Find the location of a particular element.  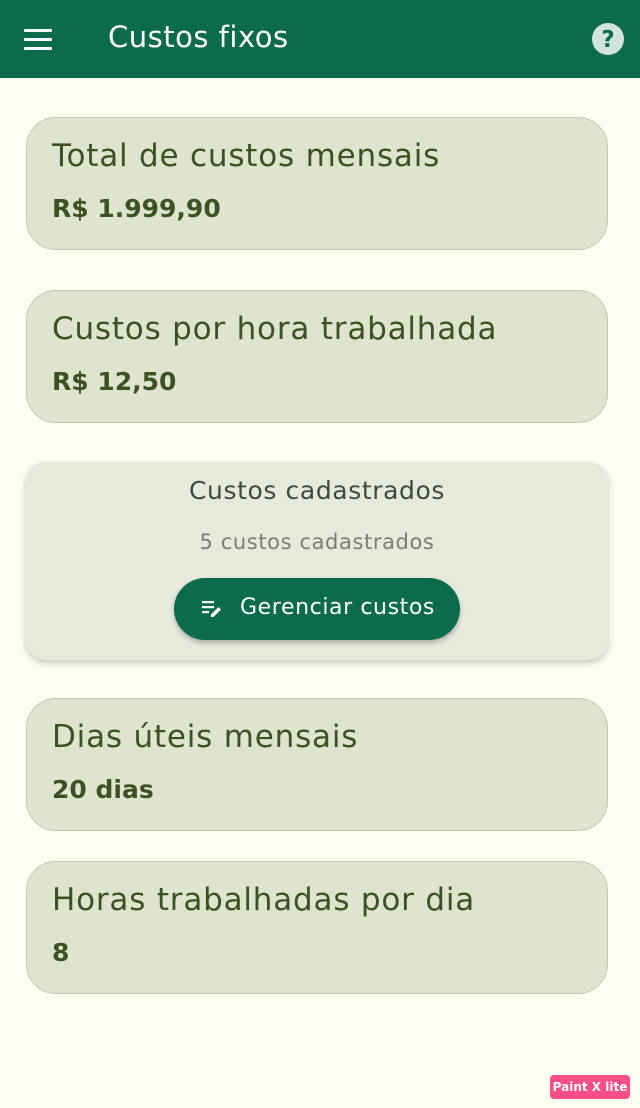

card-value: 20 dias is located at coordinates (103, 789).